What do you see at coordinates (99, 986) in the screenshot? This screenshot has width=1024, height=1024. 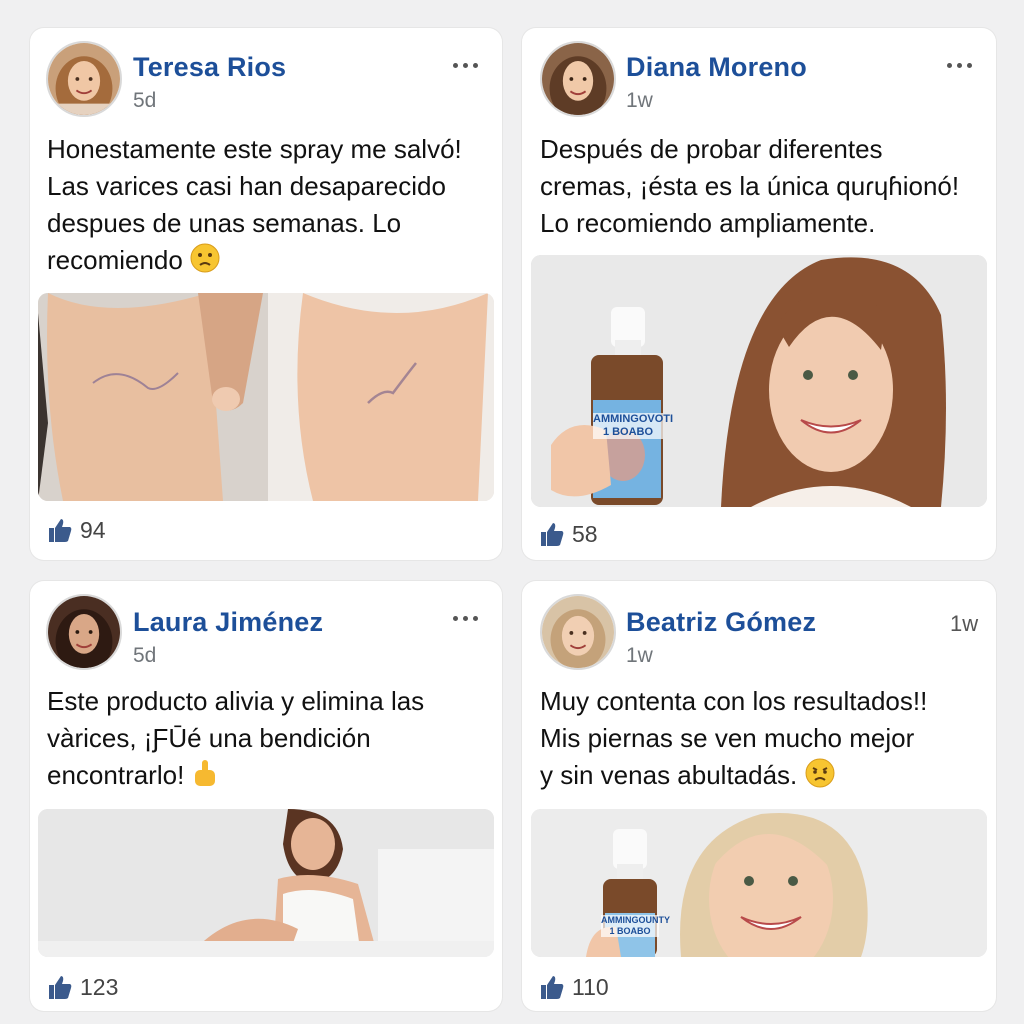 I see `like-count: 123` at bounding box center [99, 986].